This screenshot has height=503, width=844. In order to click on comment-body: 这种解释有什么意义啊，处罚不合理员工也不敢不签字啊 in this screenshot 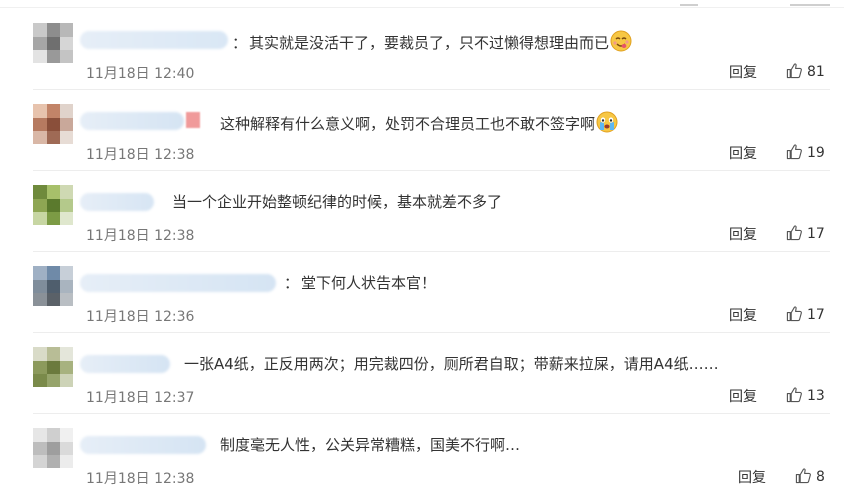, I will do `click(408, 124)`.